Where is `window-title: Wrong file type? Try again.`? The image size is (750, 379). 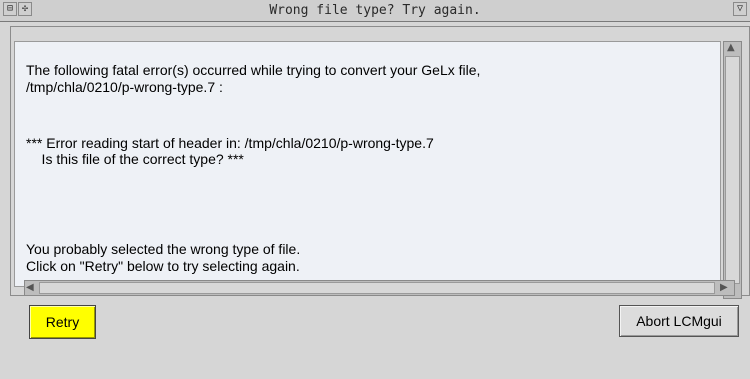 window-title: Wrong file type? Try again. is located at coordinates (375, 10).